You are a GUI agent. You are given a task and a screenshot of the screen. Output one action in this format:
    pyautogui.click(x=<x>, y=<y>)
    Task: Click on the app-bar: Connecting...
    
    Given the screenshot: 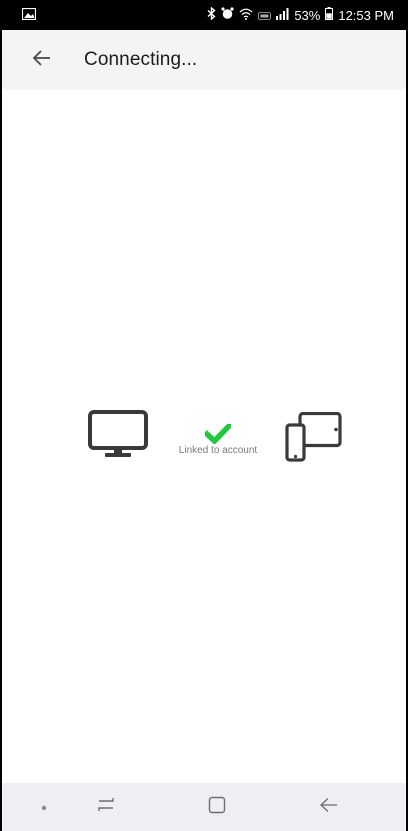 What is the action you would take?
    pyautogui.click(x=204, y=60)
    